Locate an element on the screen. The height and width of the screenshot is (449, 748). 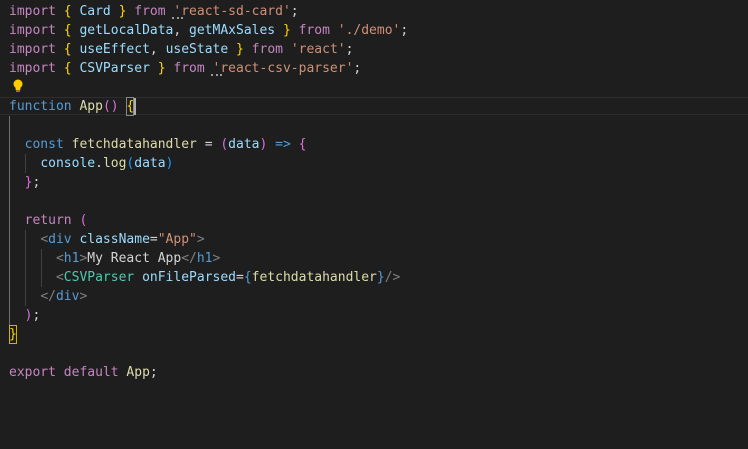
code-line-20: export default App; is located at coordinates (83, 372).